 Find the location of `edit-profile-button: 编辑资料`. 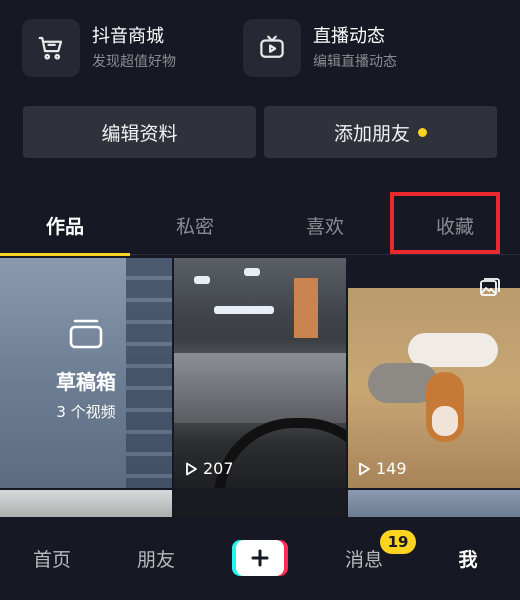

edit-profile-button: 编辑资料 is located at coordinates (139, 132).